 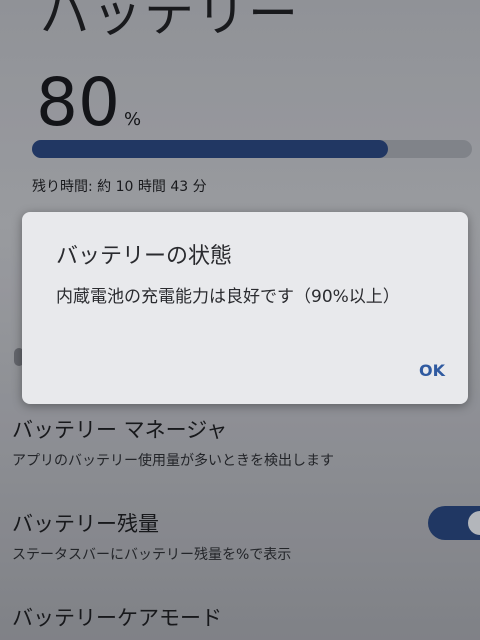 What do you see at coordinates (228, 297) in the screenshot?
I see `dialog-message: 内蔵電池の充電能力は良好です（90%以上）` at bounding box center [228, 297].